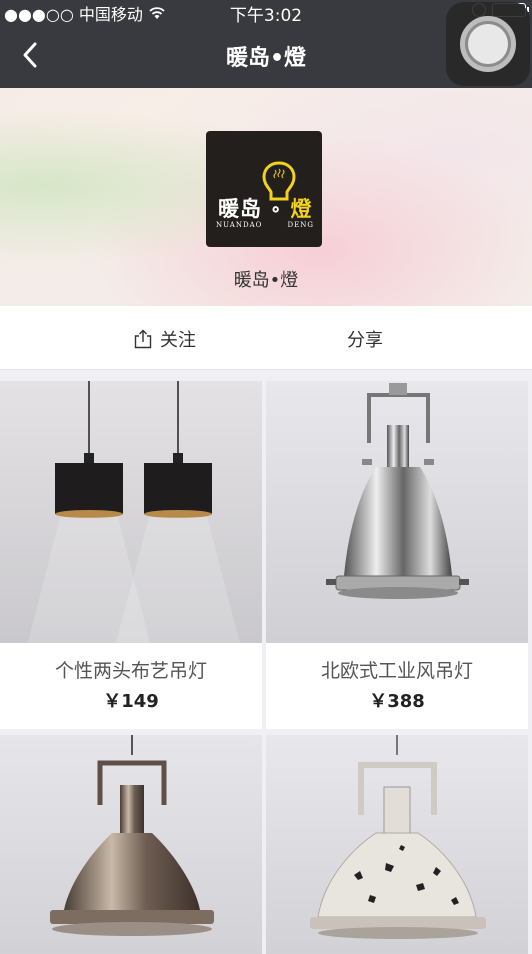 Image resolution: width=532 pixels, height=954 pixels. I want to click on chrome-industrial-lamp-image, so click(397, 512).